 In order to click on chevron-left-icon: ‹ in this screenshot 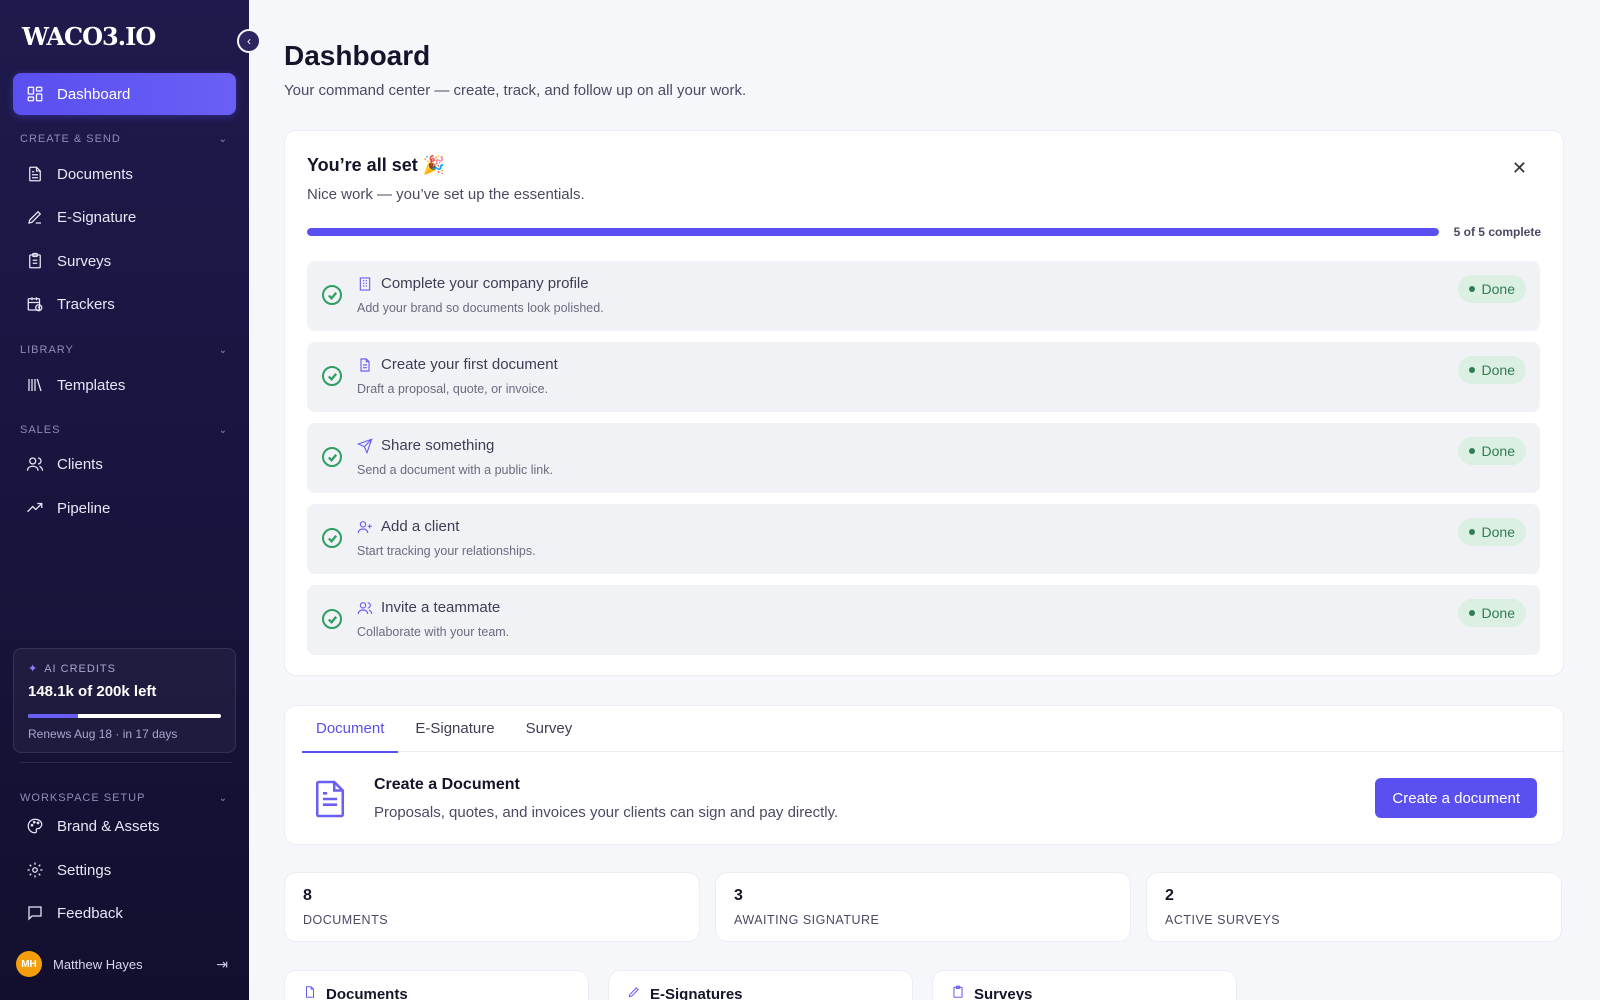, I will do `click(249, 41)`.